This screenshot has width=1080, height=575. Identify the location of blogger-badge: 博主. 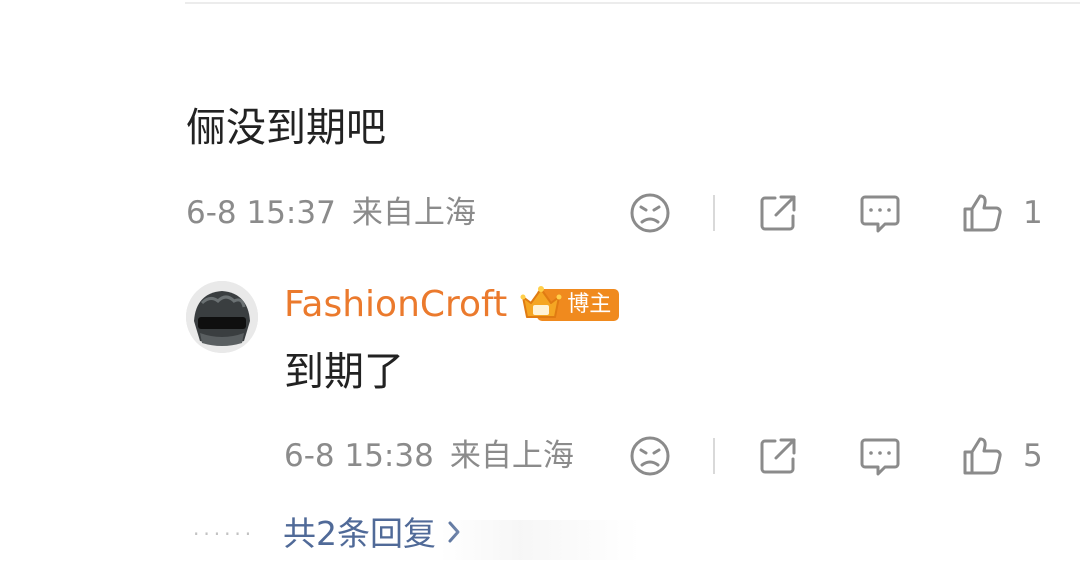
(569, 305).